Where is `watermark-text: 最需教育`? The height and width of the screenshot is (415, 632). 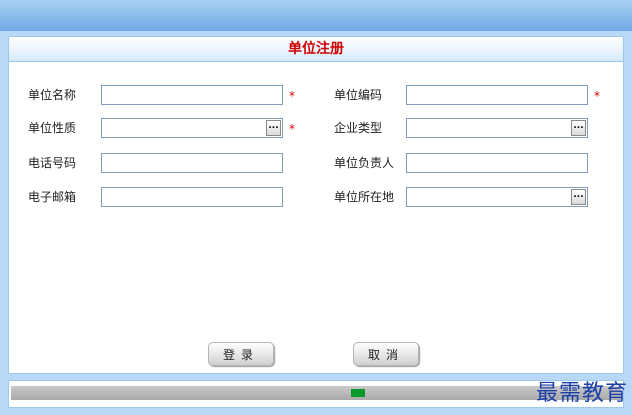 watermark-text: 最需教育 is located at coordinates (581, 393).